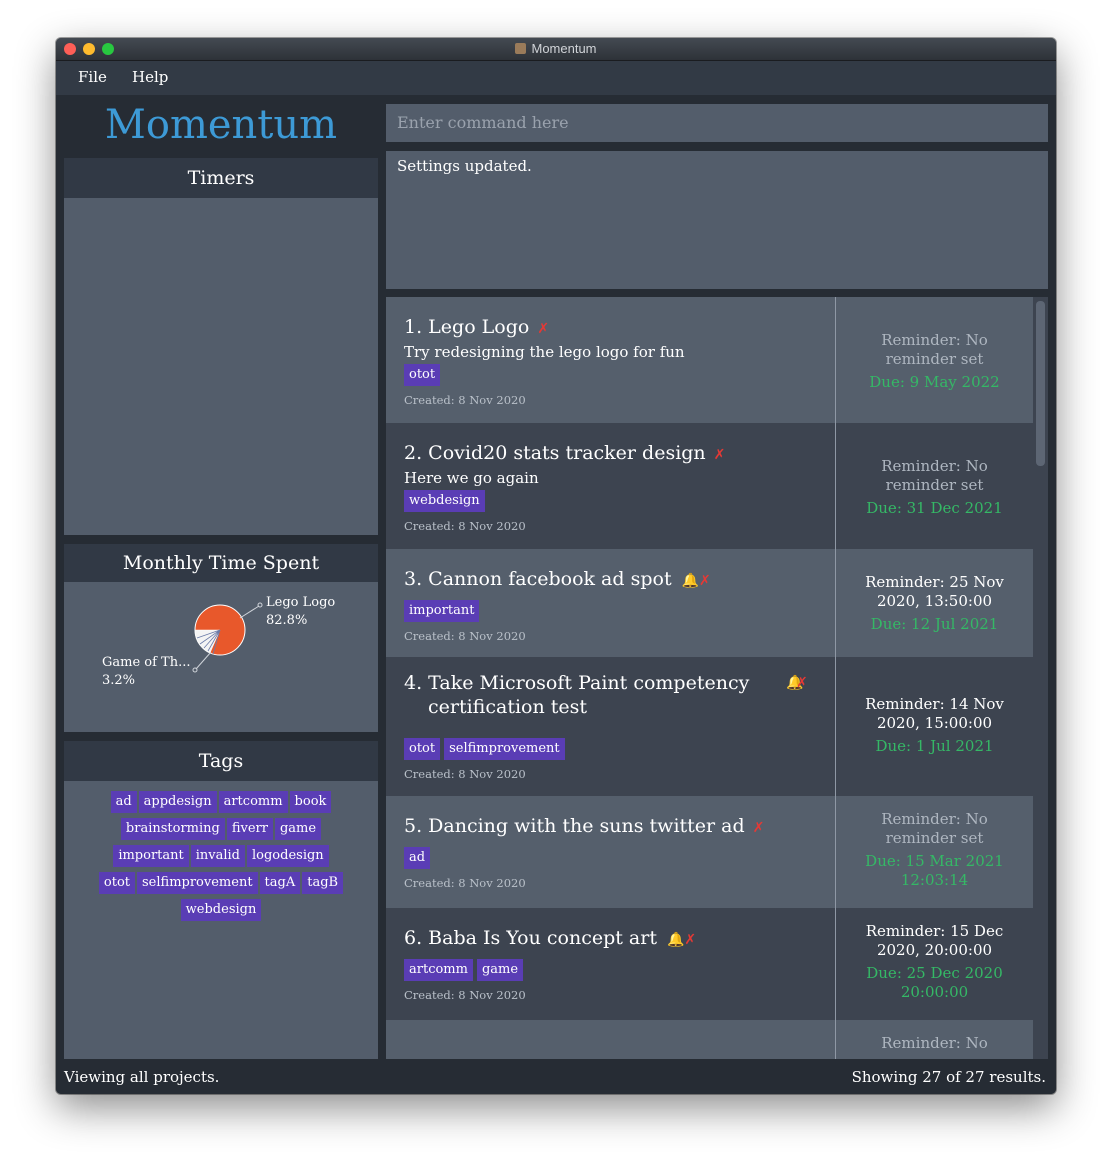 This screenshot has width=1112, height=1169. What do you see at coordinates (195, 670) in the screenshot?
I see `pie-leader-dot-game` at bounding box center [195, 670].